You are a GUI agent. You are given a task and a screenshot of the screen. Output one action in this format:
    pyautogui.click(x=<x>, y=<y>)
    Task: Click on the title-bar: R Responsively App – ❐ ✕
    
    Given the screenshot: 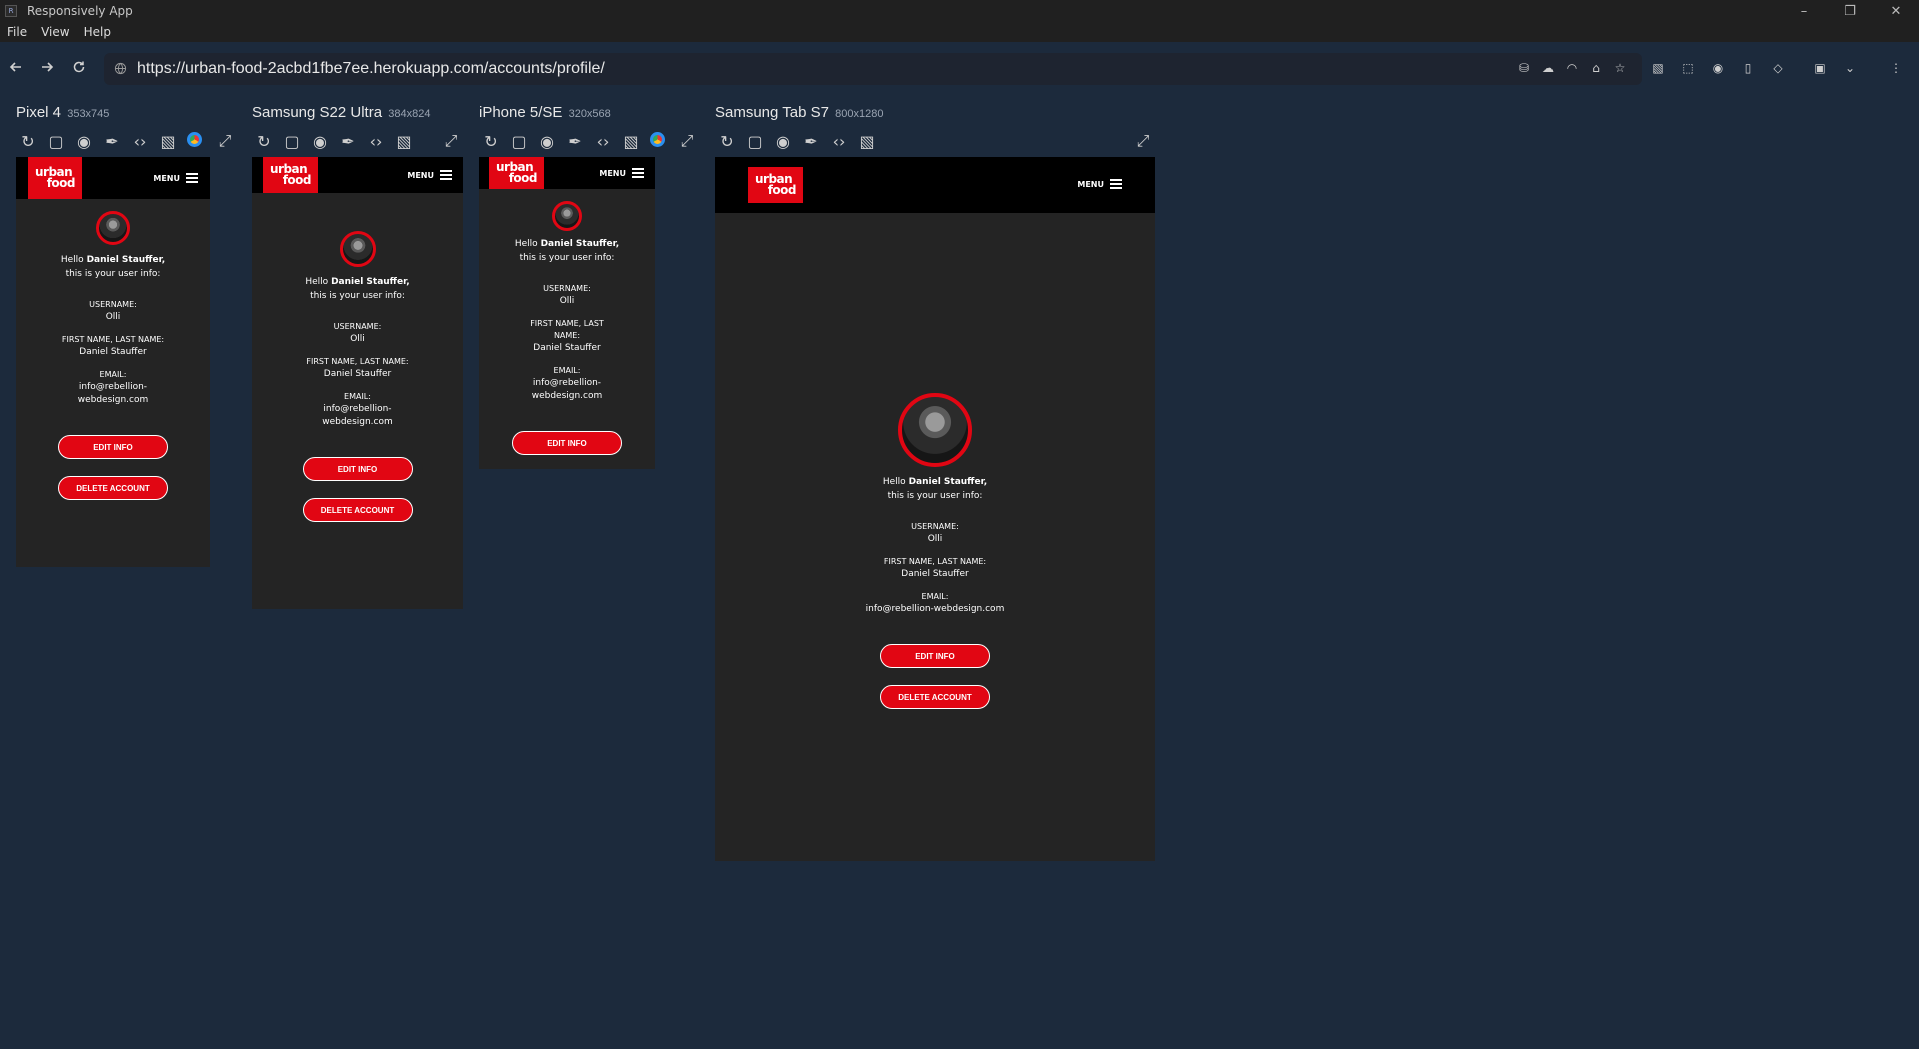 What is the action you would take?
    pyautogui.click(x=959, y=11)
    